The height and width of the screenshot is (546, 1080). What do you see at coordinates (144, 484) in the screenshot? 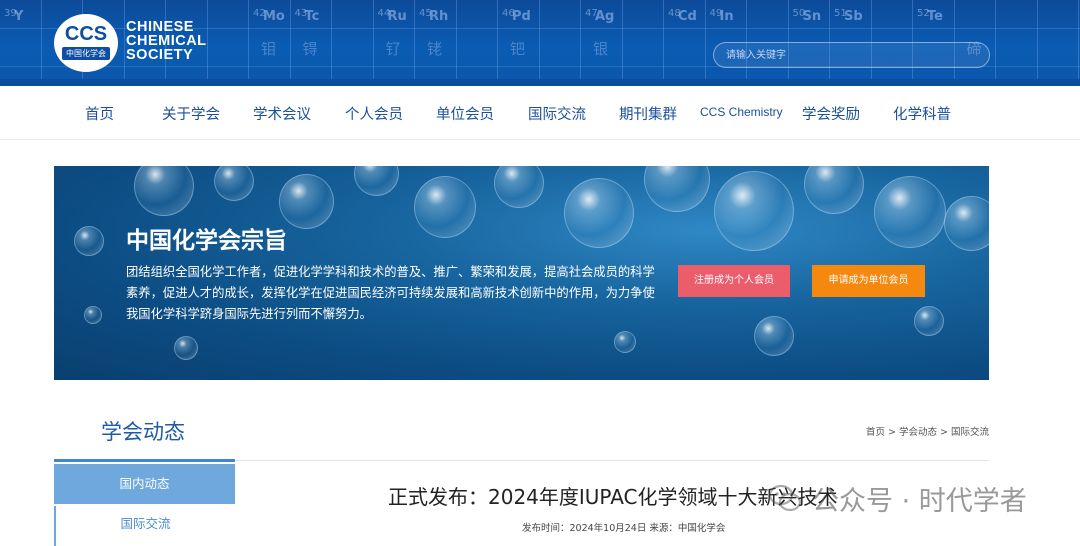
I see `sidebar-item-domestic: 国内动态` at bounding box center [144, 484].